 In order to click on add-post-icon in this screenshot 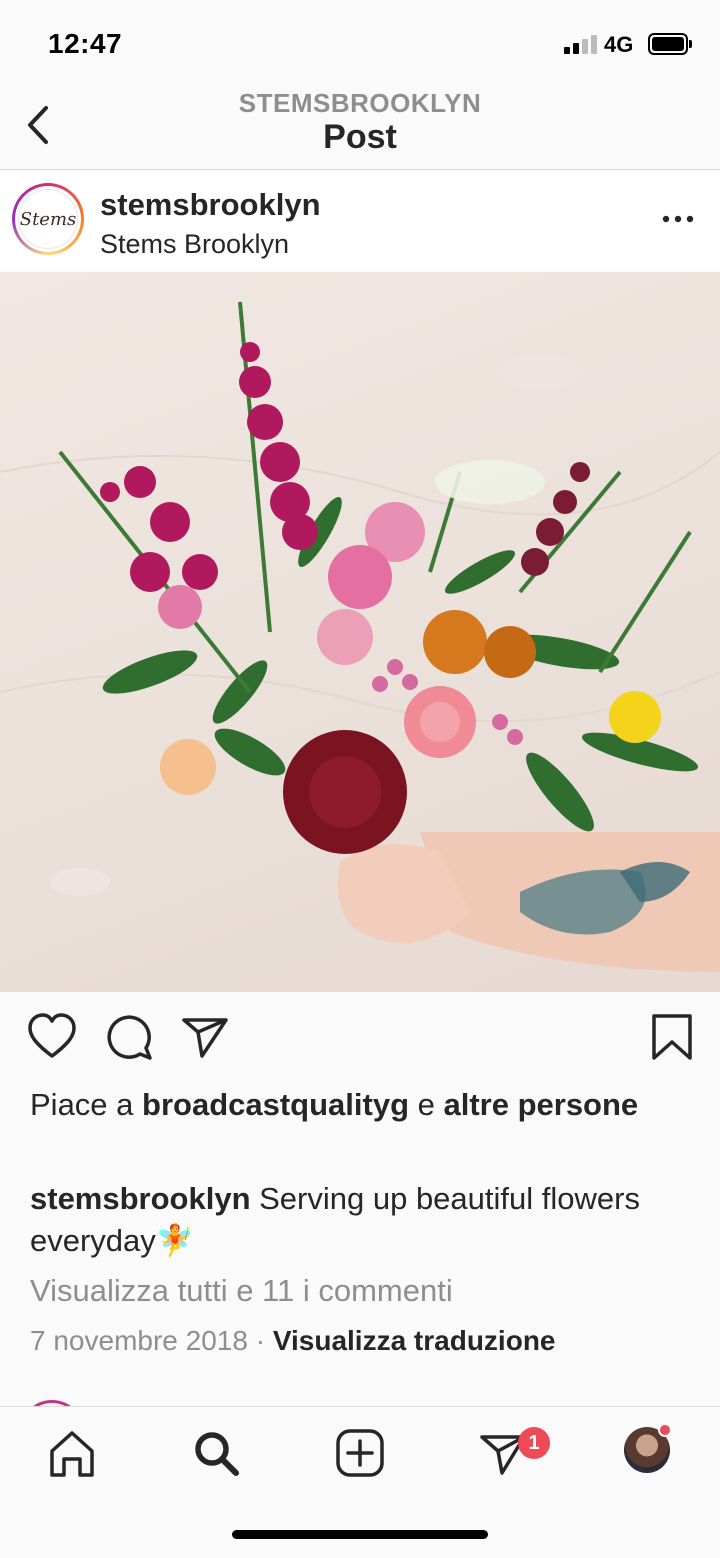, I will do `click(360, 1453)`.